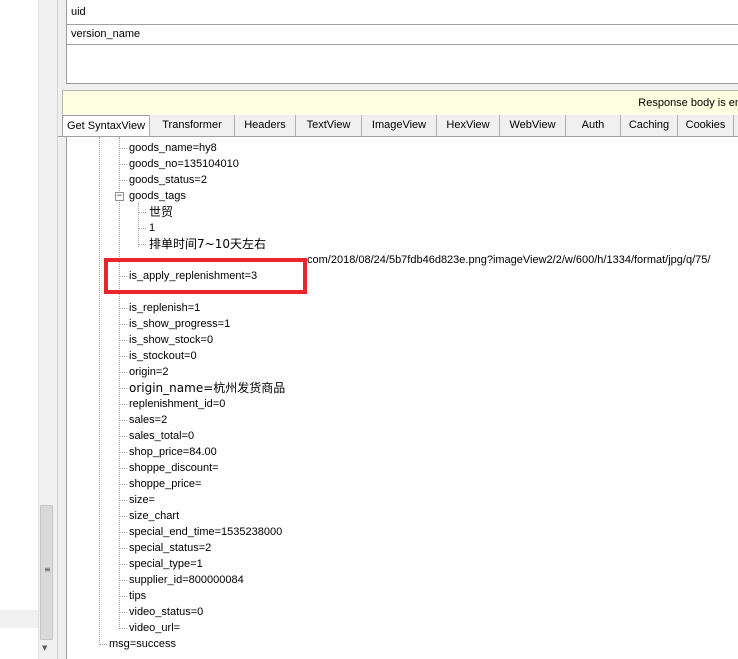 The height and width of the screenshot is (659, 738). What do you see at coordinates (19, 619) in the screenshot?
I see `left-panel-footer` at bounding box center [19, 619].